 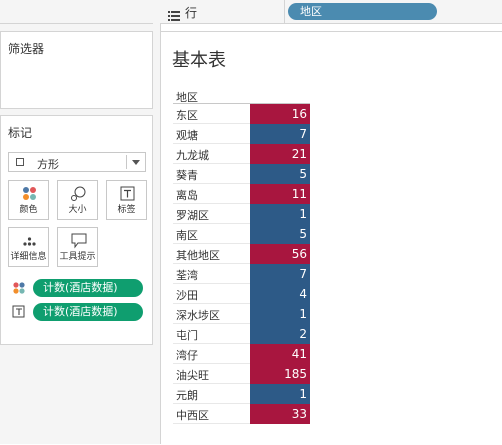 What do you see at coordinates (280, 414) in the screenshot?
I see `count-cell: 33` at bounding box center [280, 414].